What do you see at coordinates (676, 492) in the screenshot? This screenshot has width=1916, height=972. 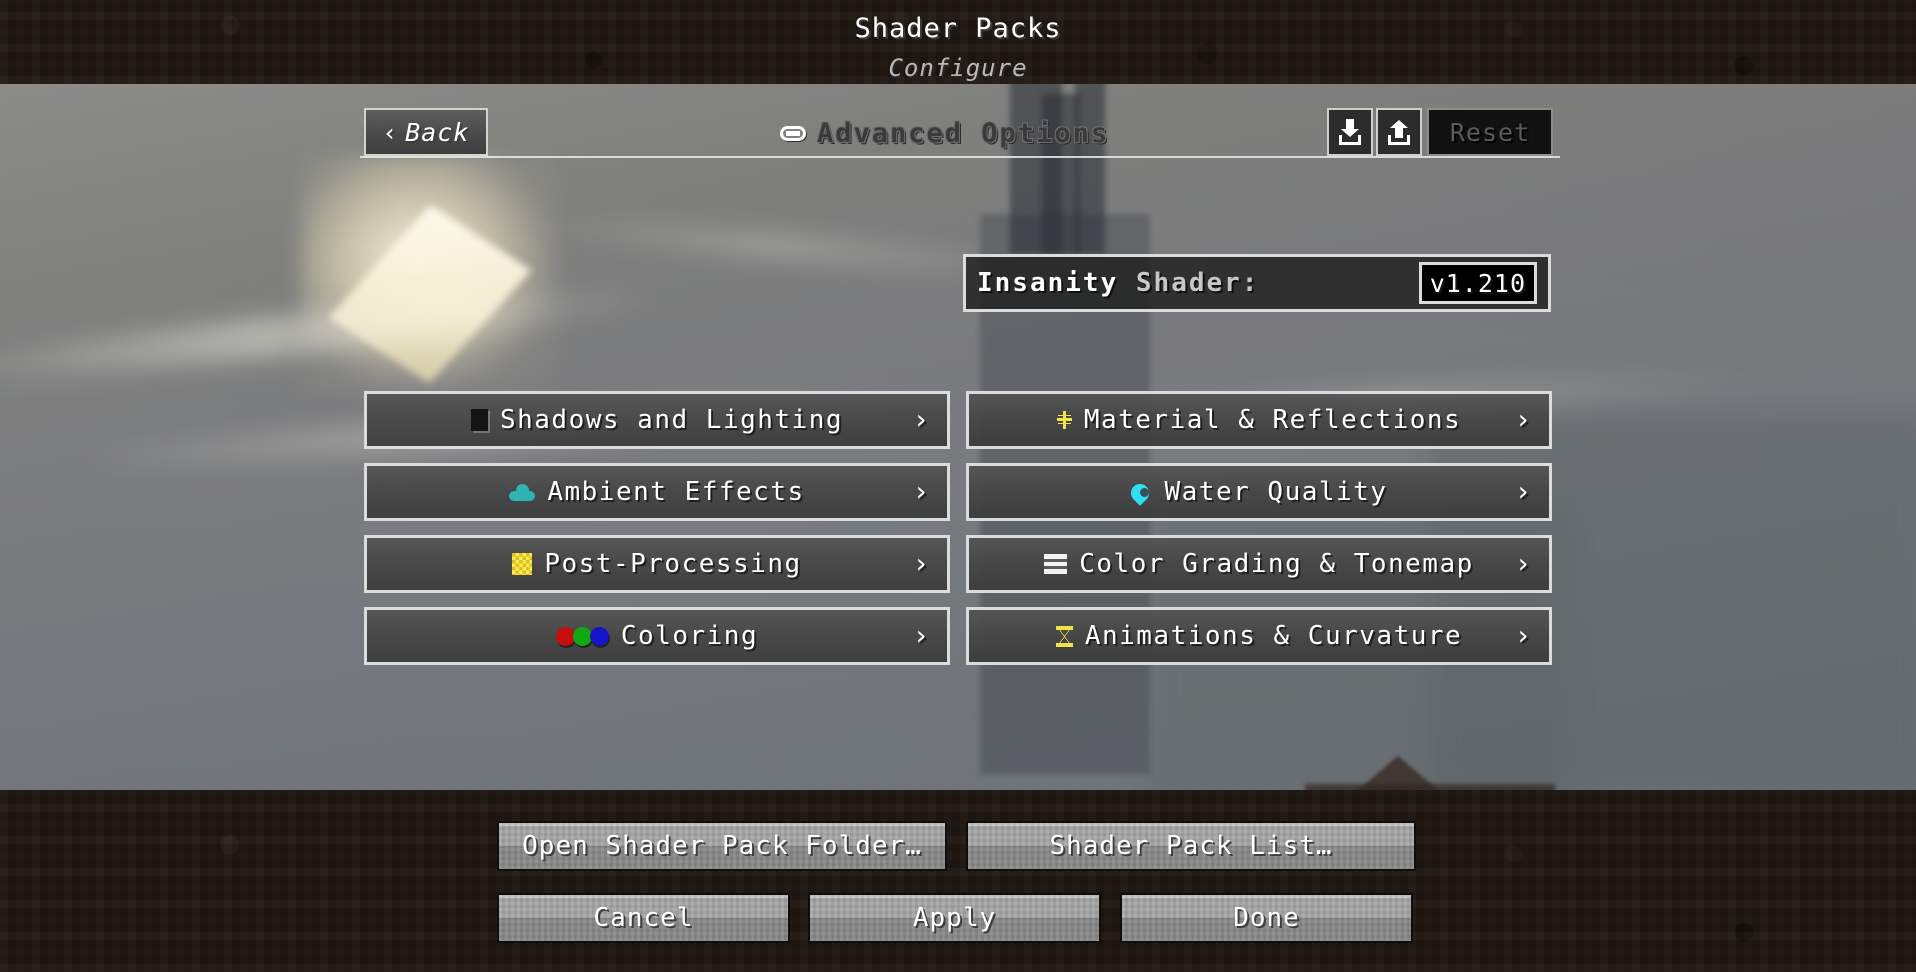 I see `category-label: Ambient Effects` at bounding box center [676, 492].